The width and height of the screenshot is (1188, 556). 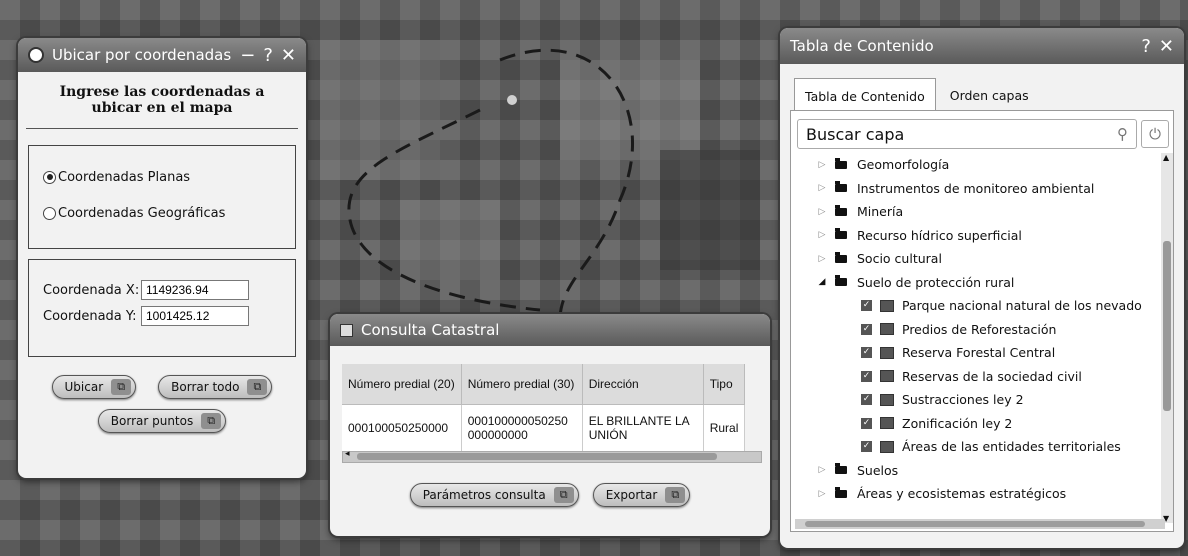 What do you see at coordinates (162, 213) in the screenshot?
I see `radio-coordenadas-geograficas: Coordenadas Geográficas` at bounding box center [162, 213].